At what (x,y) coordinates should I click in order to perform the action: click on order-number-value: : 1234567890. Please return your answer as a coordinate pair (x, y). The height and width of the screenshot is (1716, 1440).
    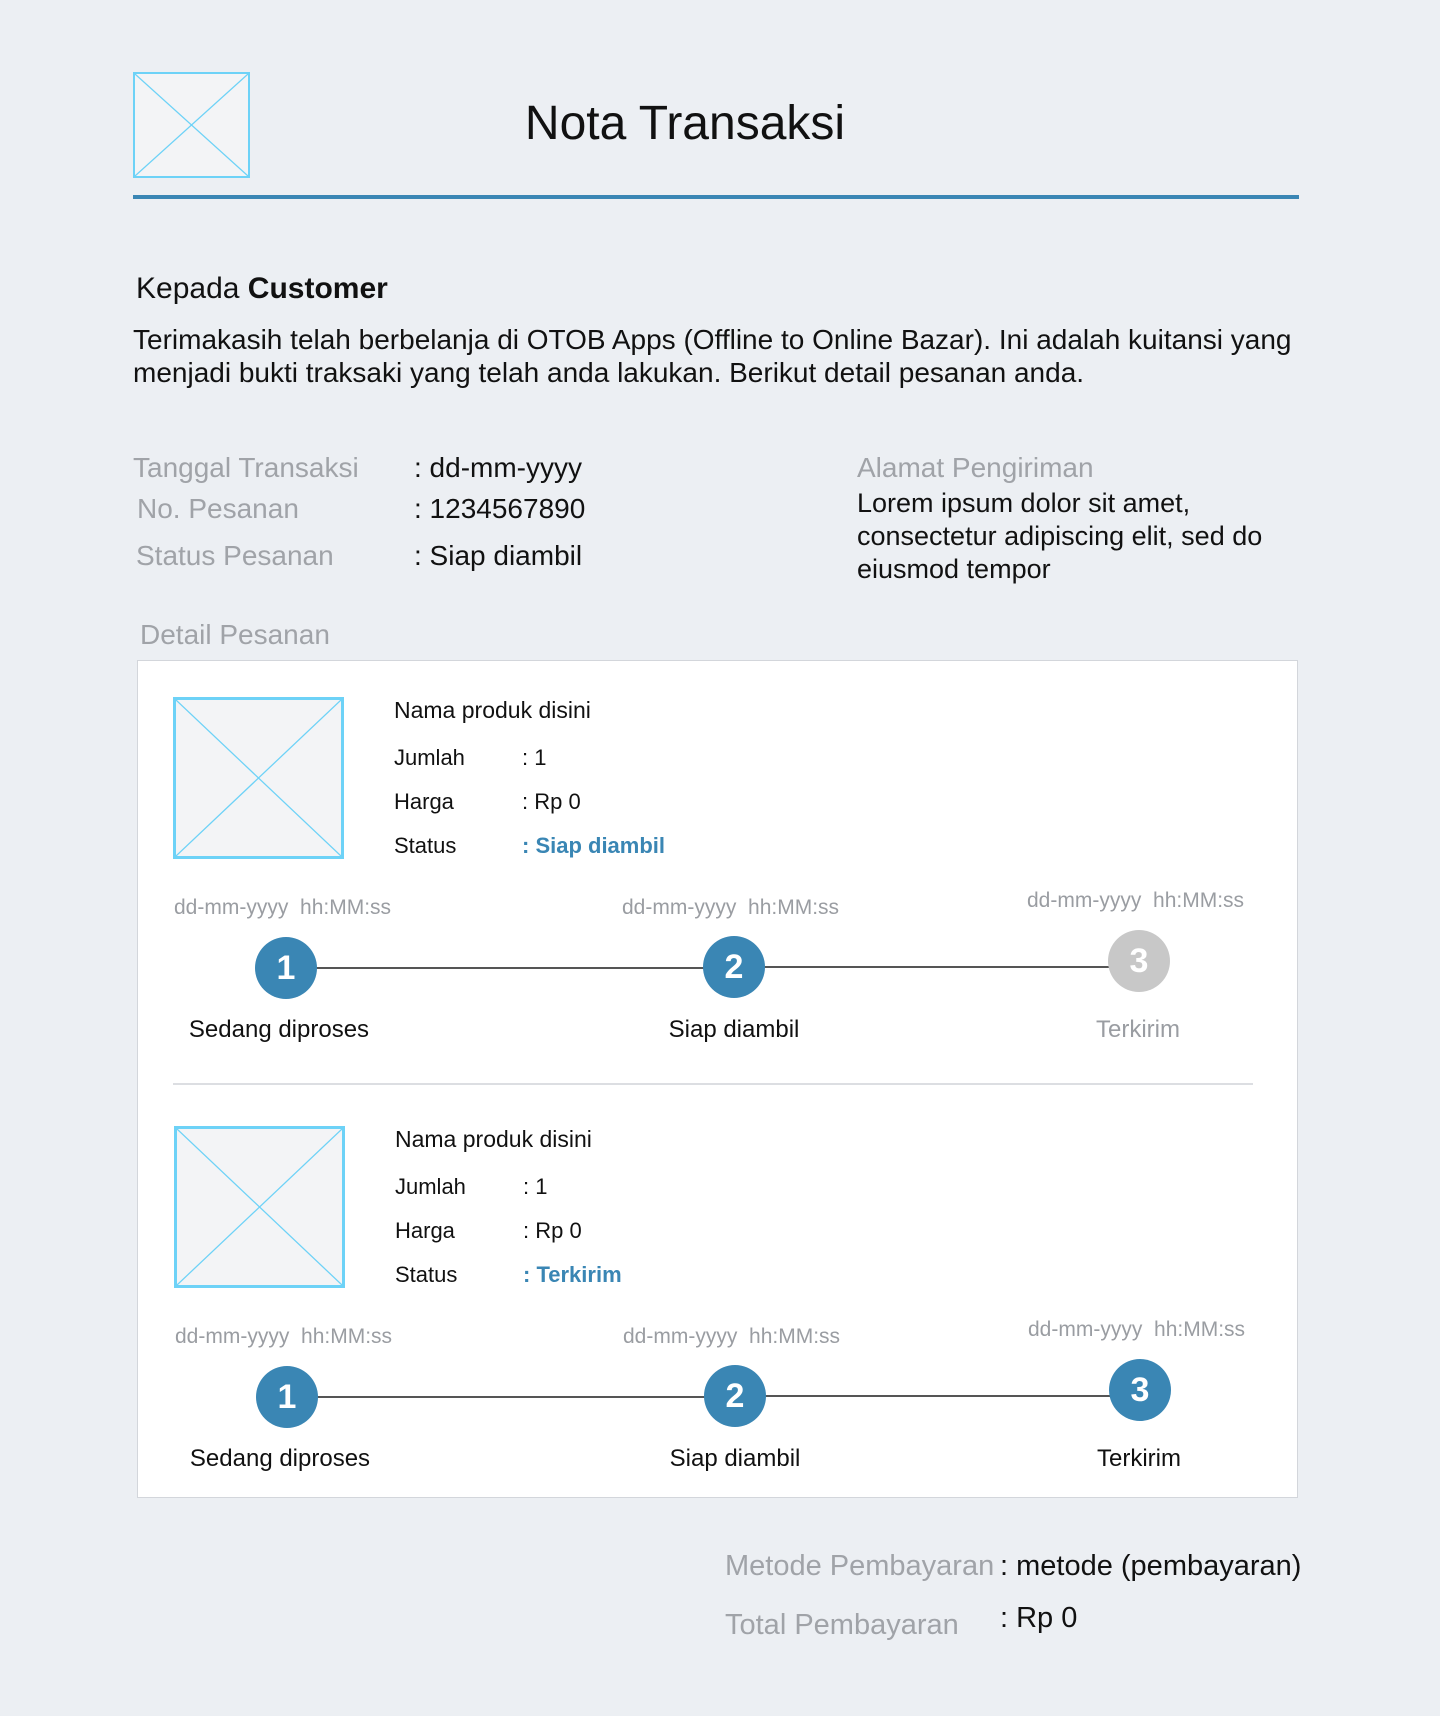
    Looking at the image, I should click on (500, 508).